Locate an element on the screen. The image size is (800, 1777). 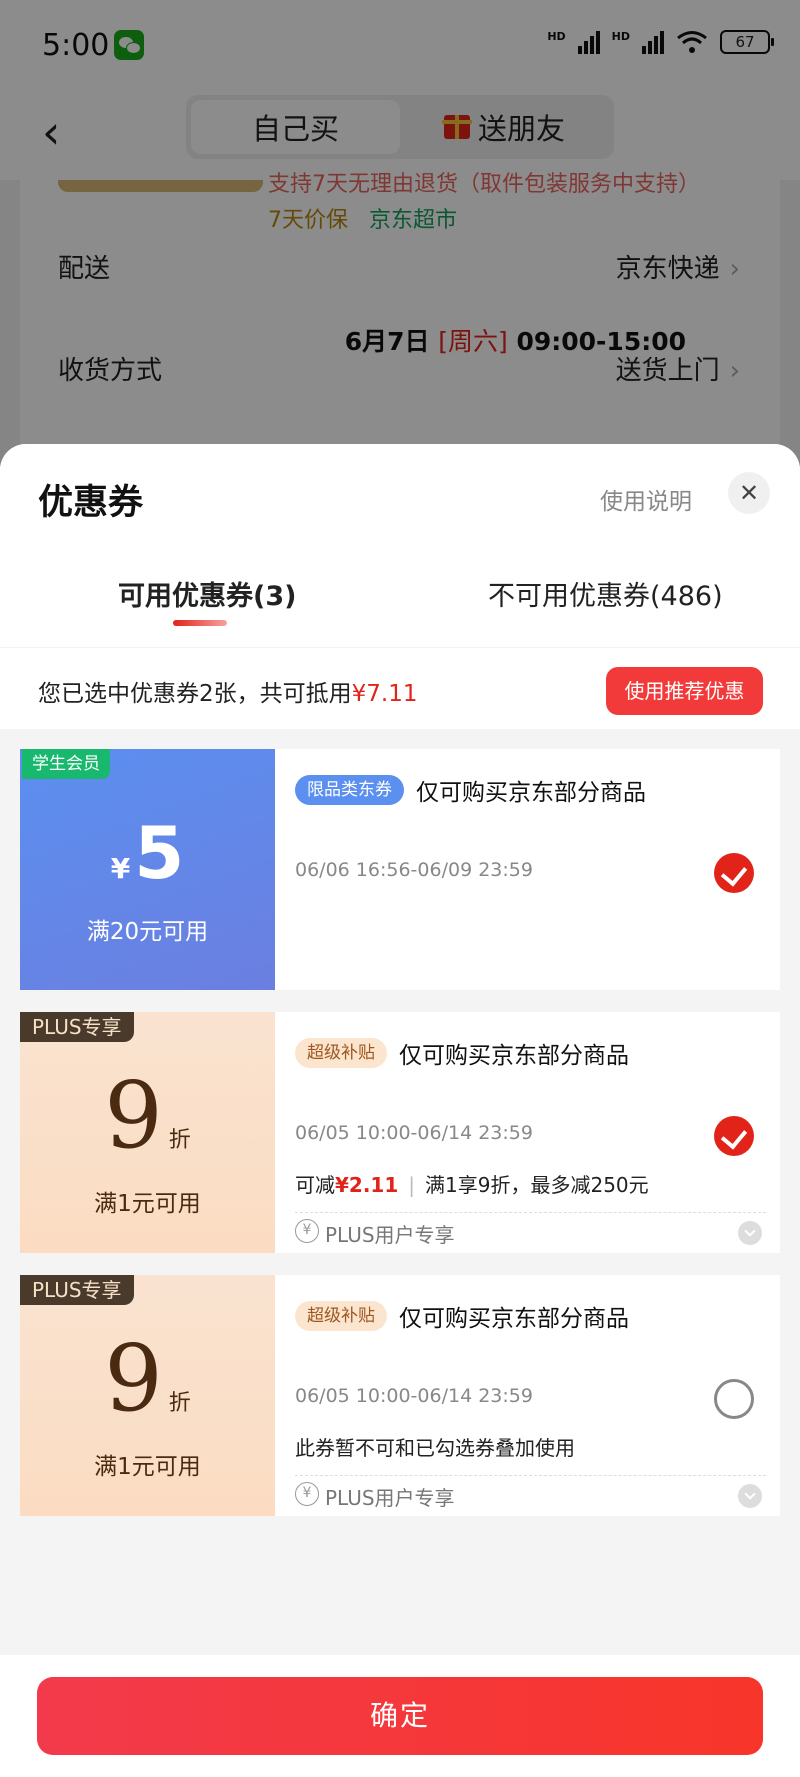
close-icon: ✕ is located at coordinates (749, 493).